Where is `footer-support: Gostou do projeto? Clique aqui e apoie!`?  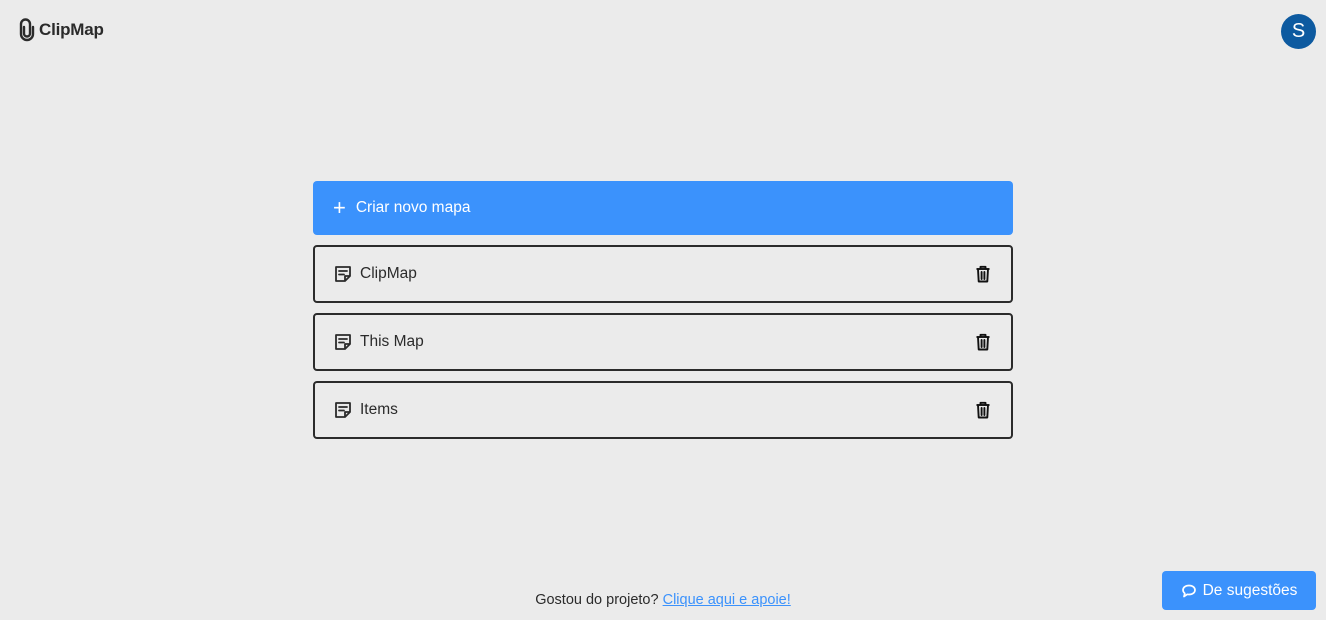
footer-support: Gostou do projeto? Clique aqui e apoie! is located at coordinates (663, 600).